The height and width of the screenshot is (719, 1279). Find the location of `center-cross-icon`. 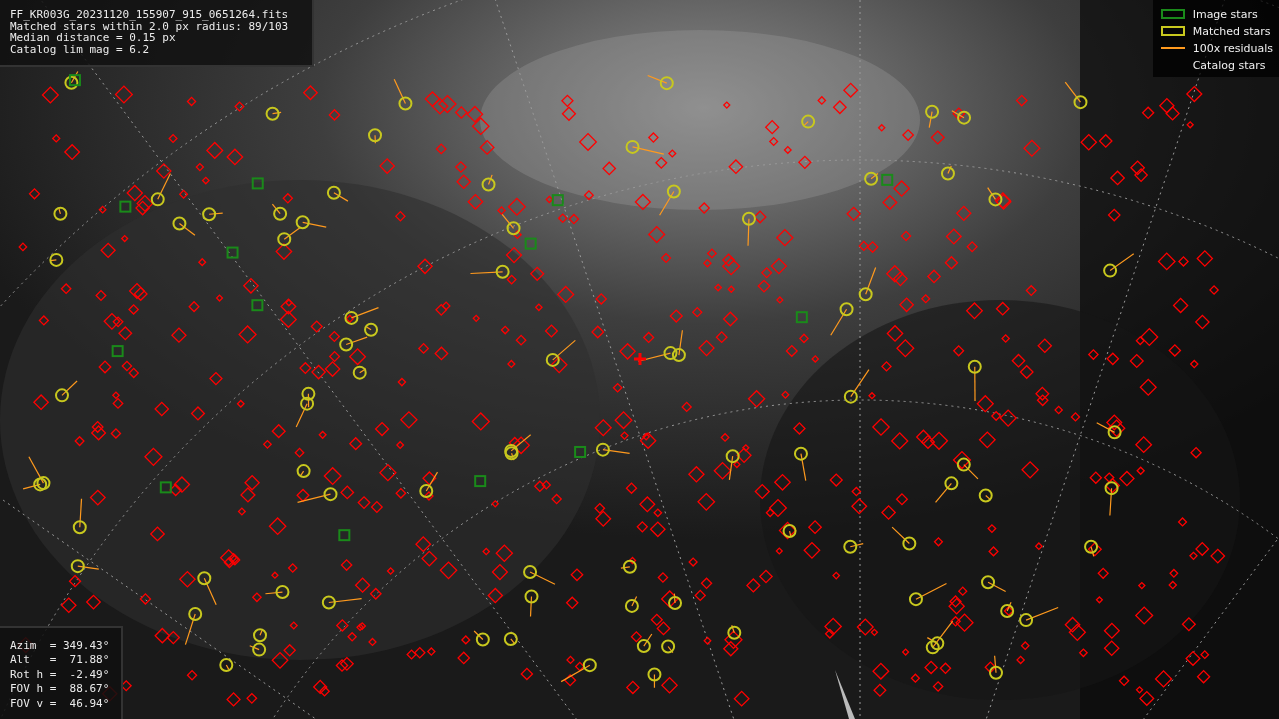

center-cross-icon is located at coordinates (640, 359).